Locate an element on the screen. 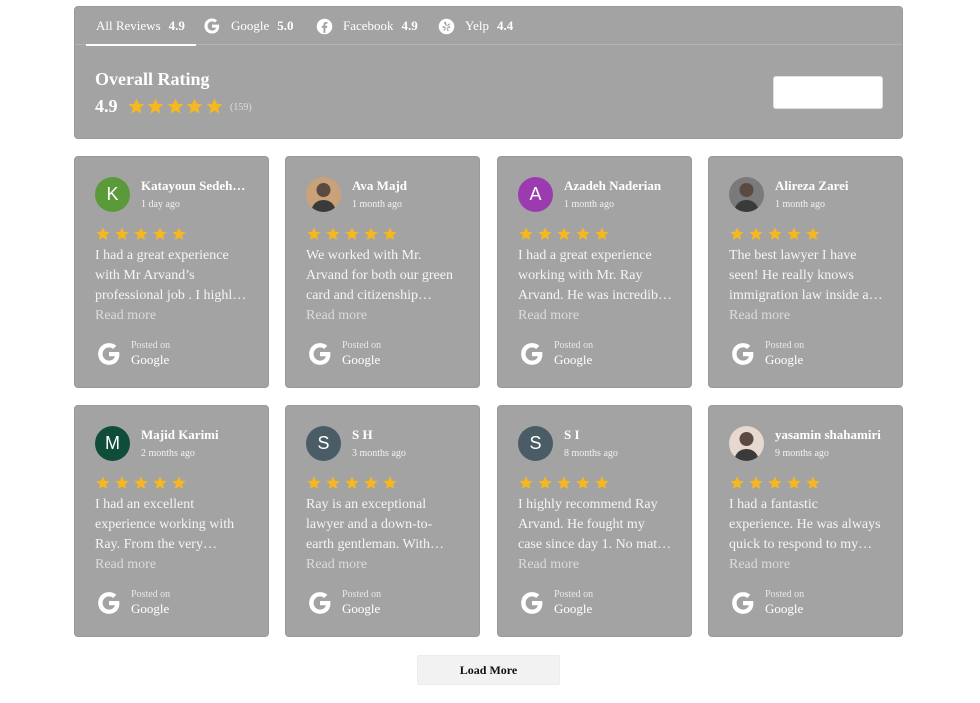  reviewer-name: yasamin shahamiri is located at coordinates (831, 435).